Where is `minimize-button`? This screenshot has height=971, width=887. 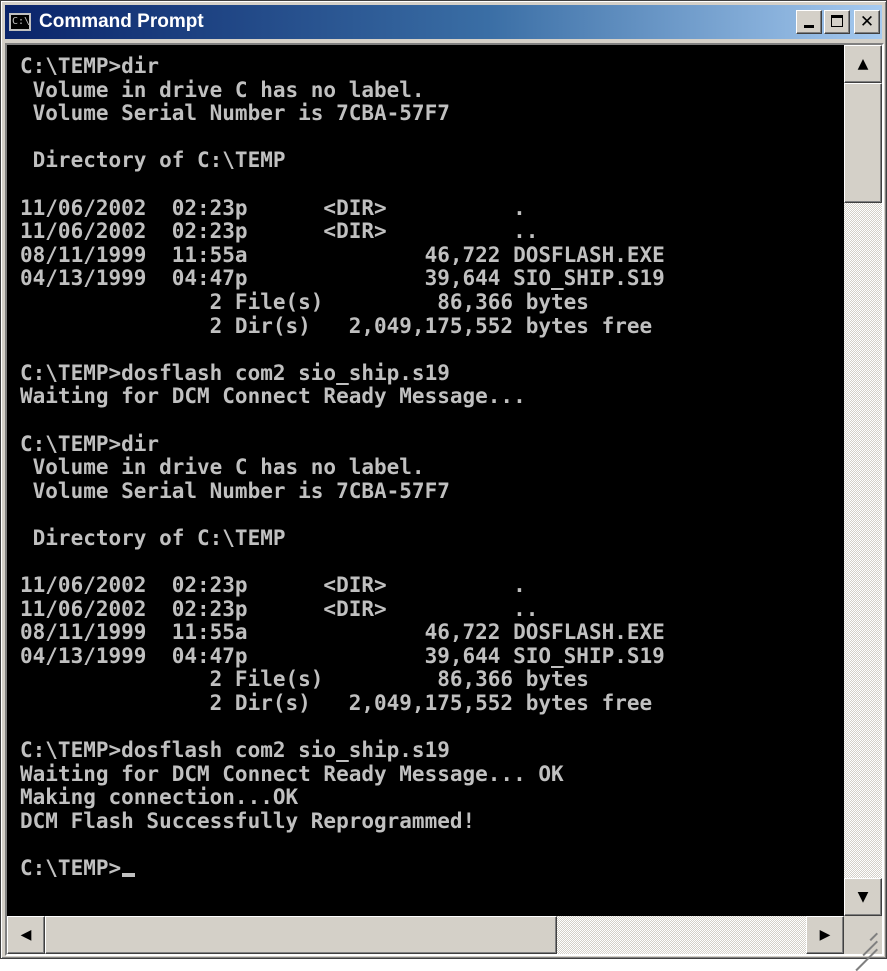
minimize-button is located at coordinates (809, 22).